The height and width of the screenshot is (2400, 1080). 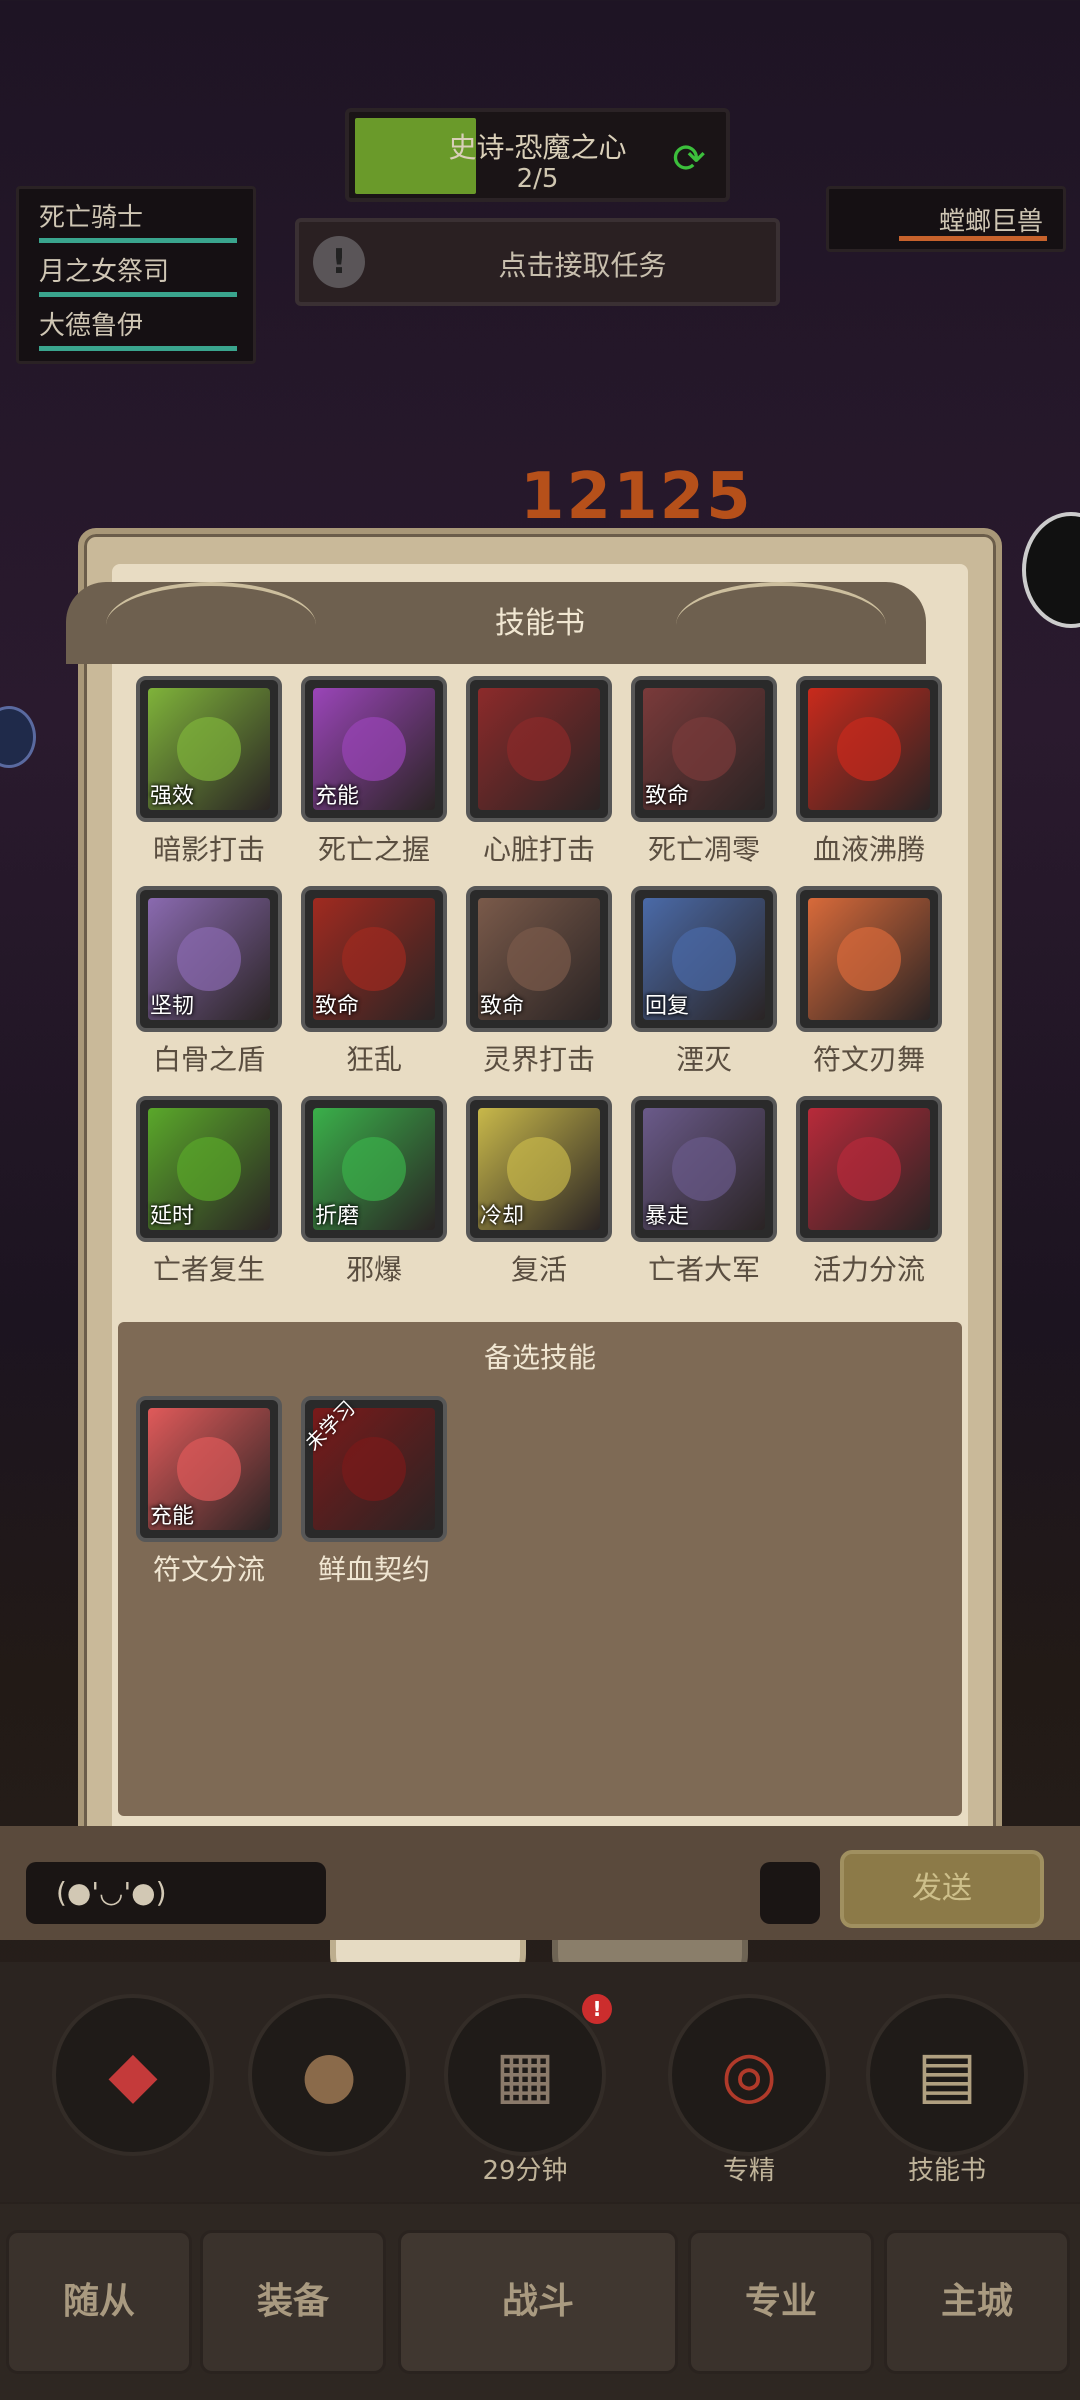 I want to click on party-member: 大德鲁伊, so click(x=144, y=330).